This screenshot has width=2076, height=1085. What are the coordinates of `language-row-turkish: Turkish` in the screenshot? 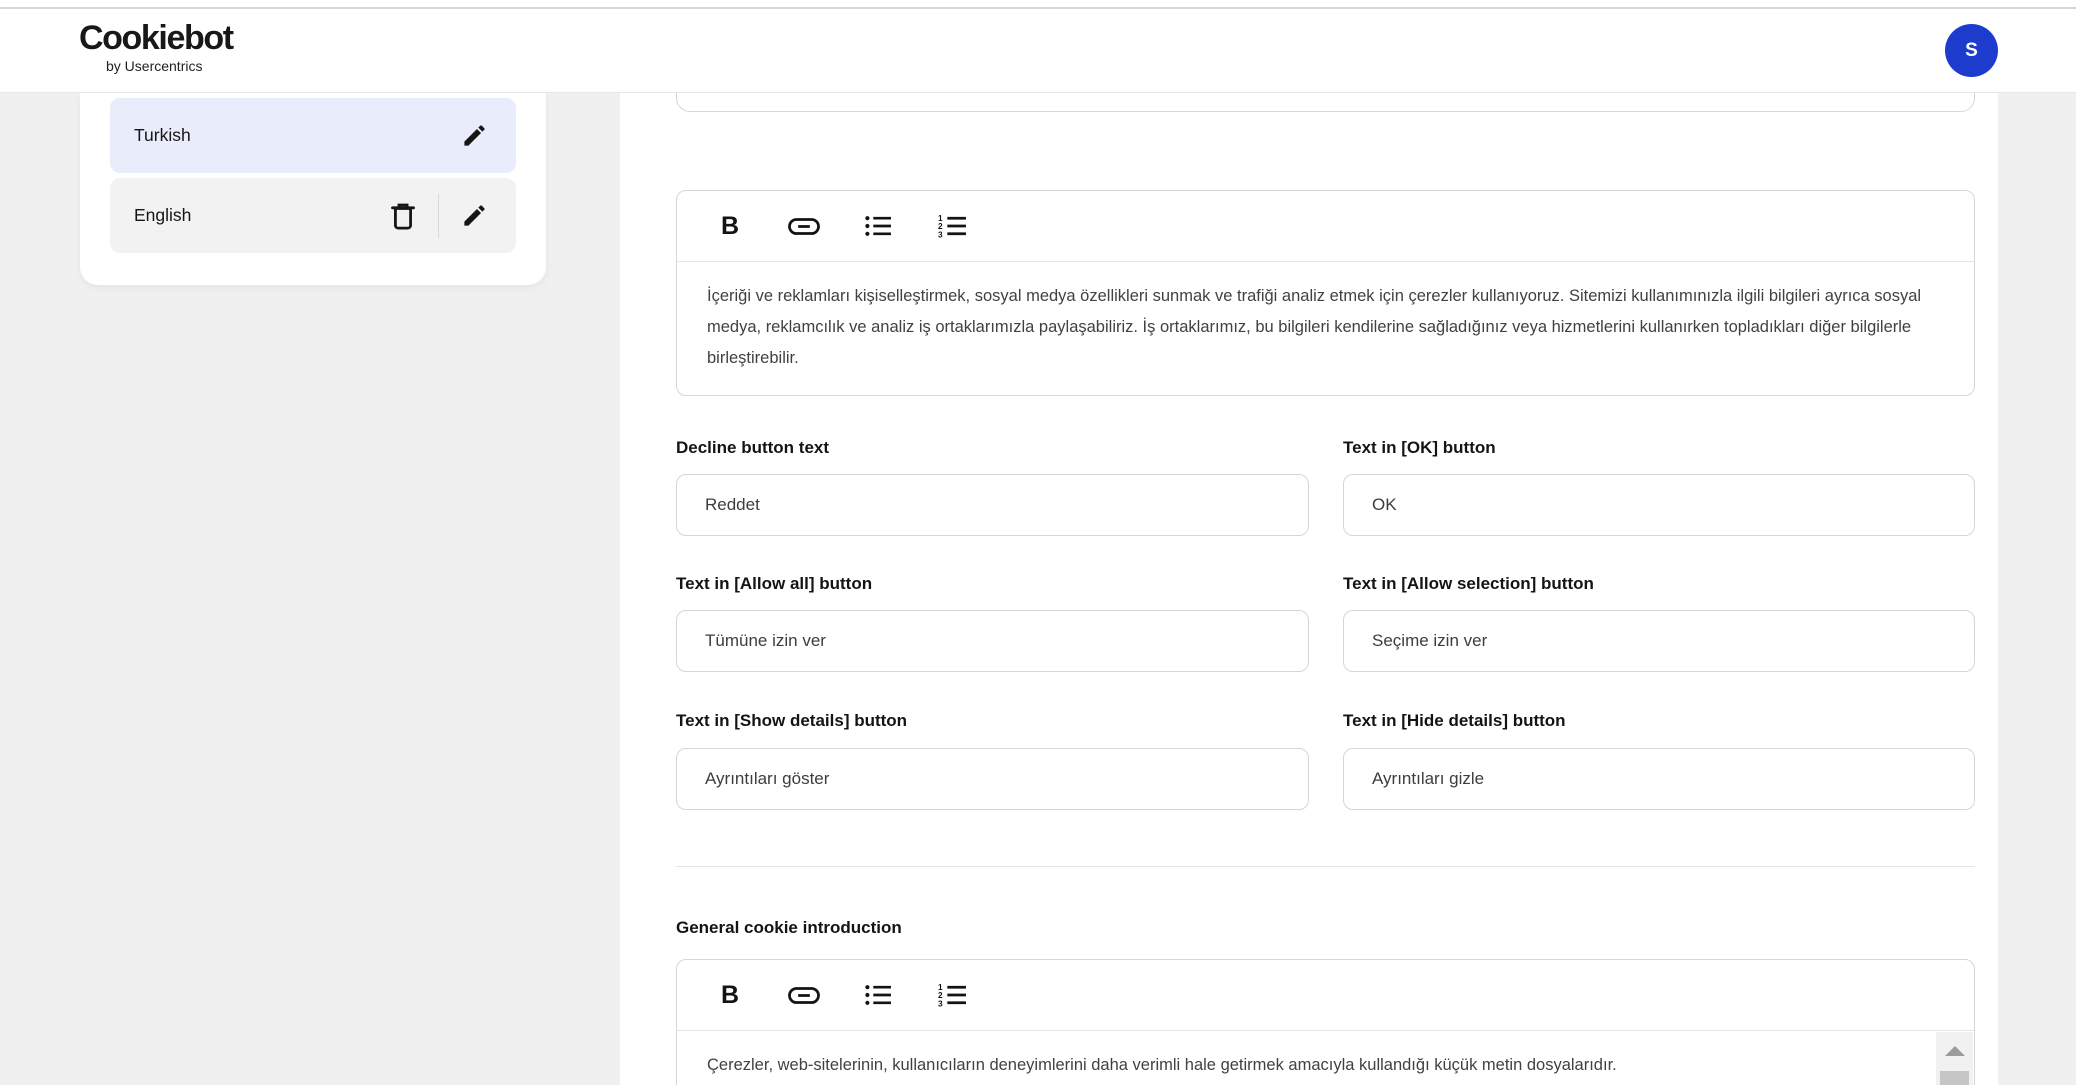 It's located at (313, 135).